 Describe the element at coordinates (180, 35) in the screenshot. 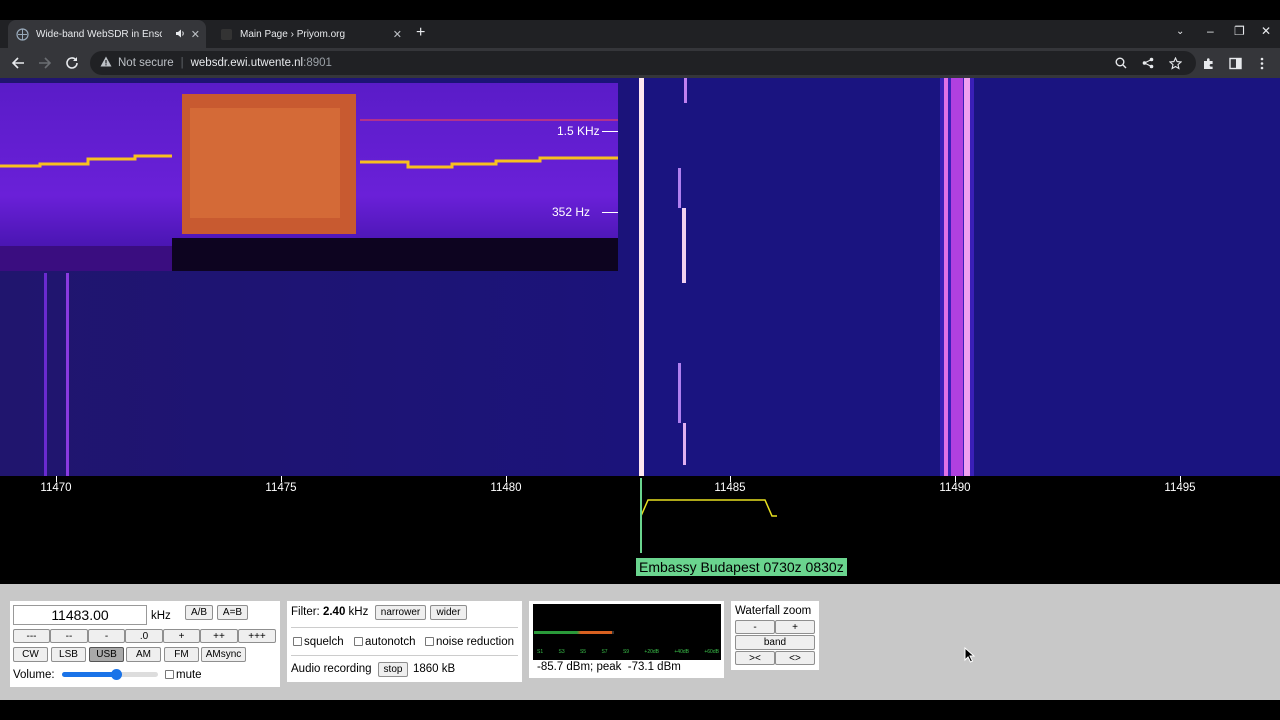

I see `speaker-icon` at that location.